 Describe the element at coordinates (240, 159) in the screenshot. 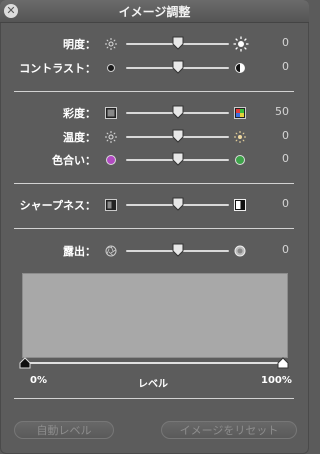

I see `tint-green-icon` at that location.